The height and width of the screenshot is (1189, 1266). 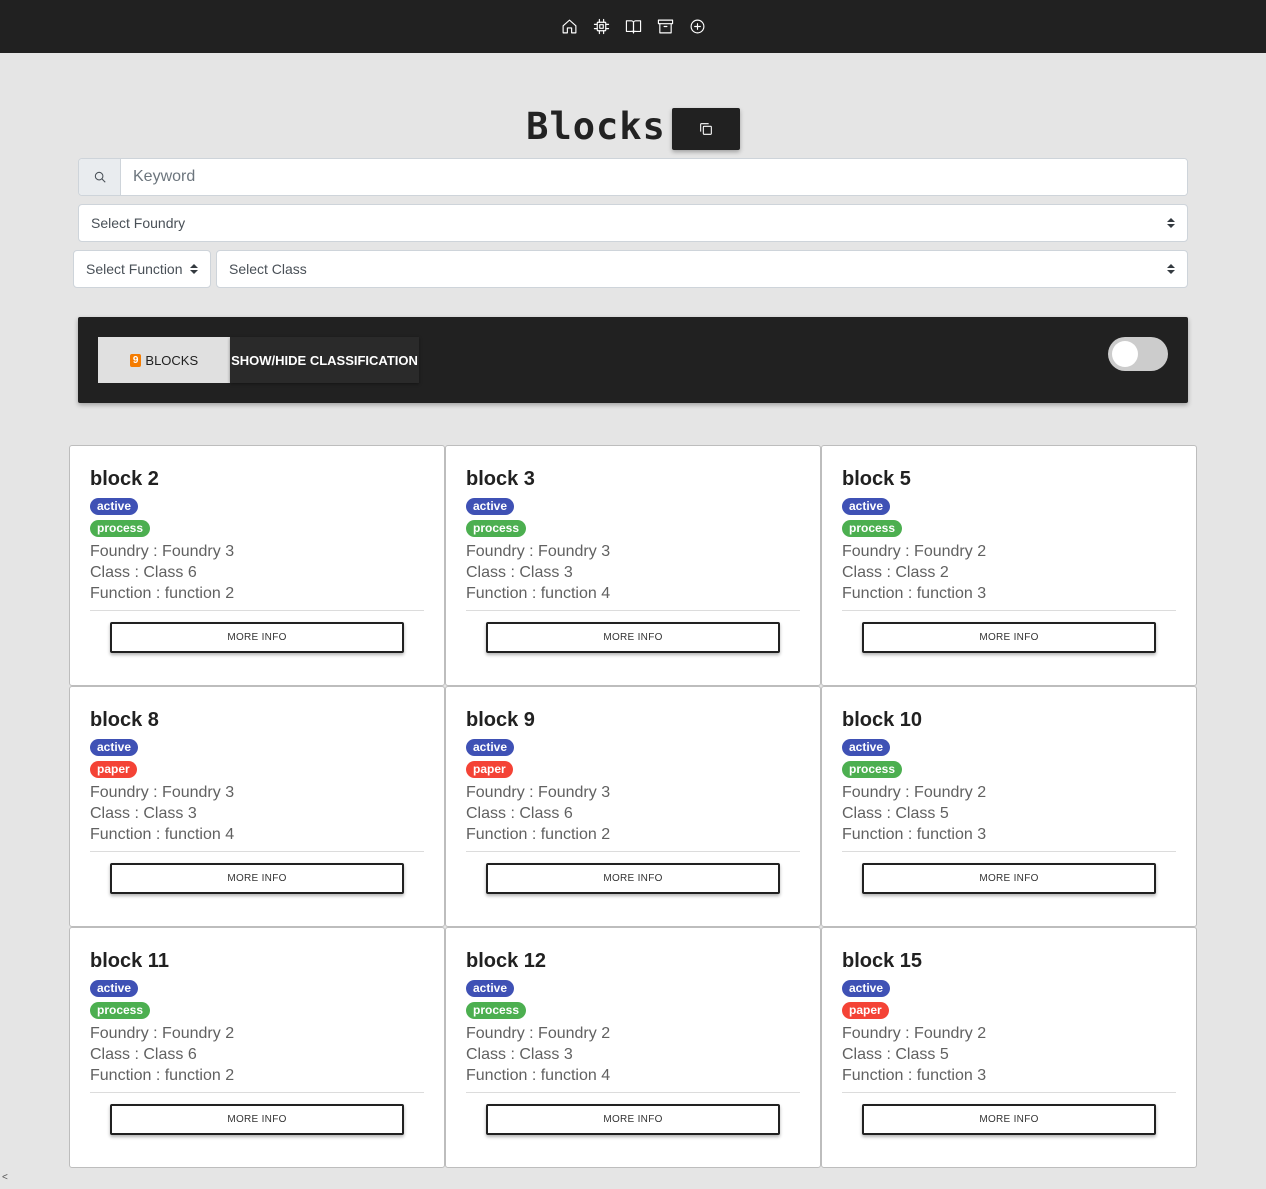 What do you see at coordinates (124, 479) in the screenshot?
I see `block-card-title: block 2` at bounding box center [124, 479].